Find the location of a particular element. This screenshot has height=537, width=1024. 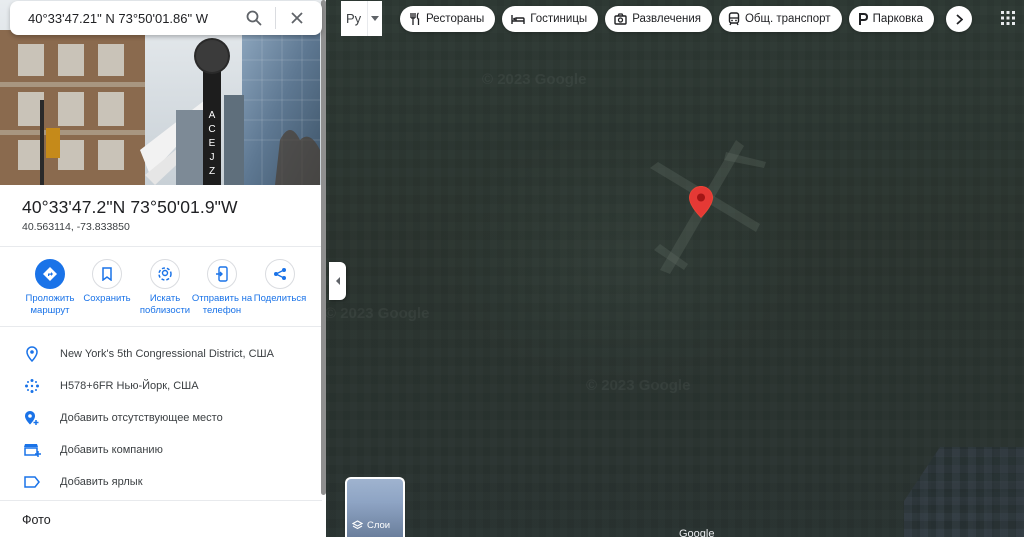

chip-parking-label: Парковка is located at coordinates (897, 19).